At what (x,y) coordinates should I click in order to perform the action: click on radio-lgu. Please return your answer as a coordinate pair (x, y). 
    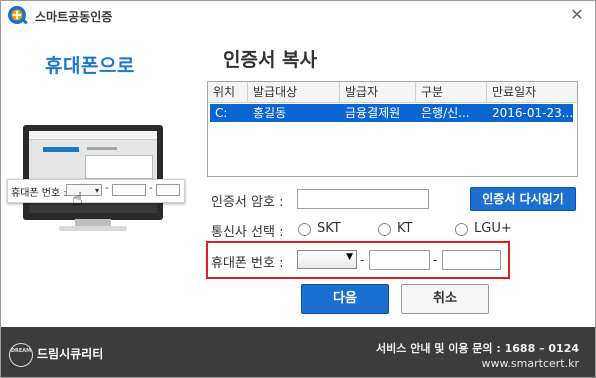
    Looking at the image, I should click on (461, 229).